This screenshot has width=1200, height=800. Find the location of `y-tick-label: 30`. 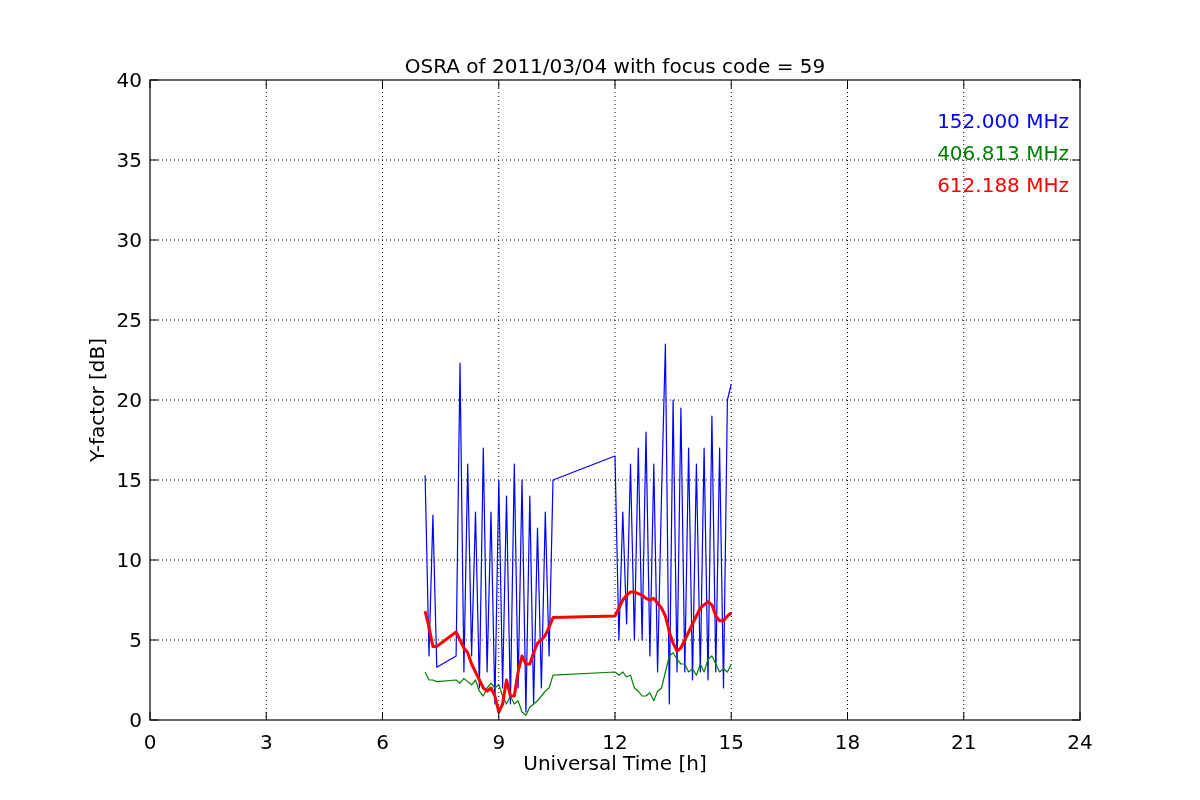

y-tick-label: 30 is located at coordinates (129, 240).